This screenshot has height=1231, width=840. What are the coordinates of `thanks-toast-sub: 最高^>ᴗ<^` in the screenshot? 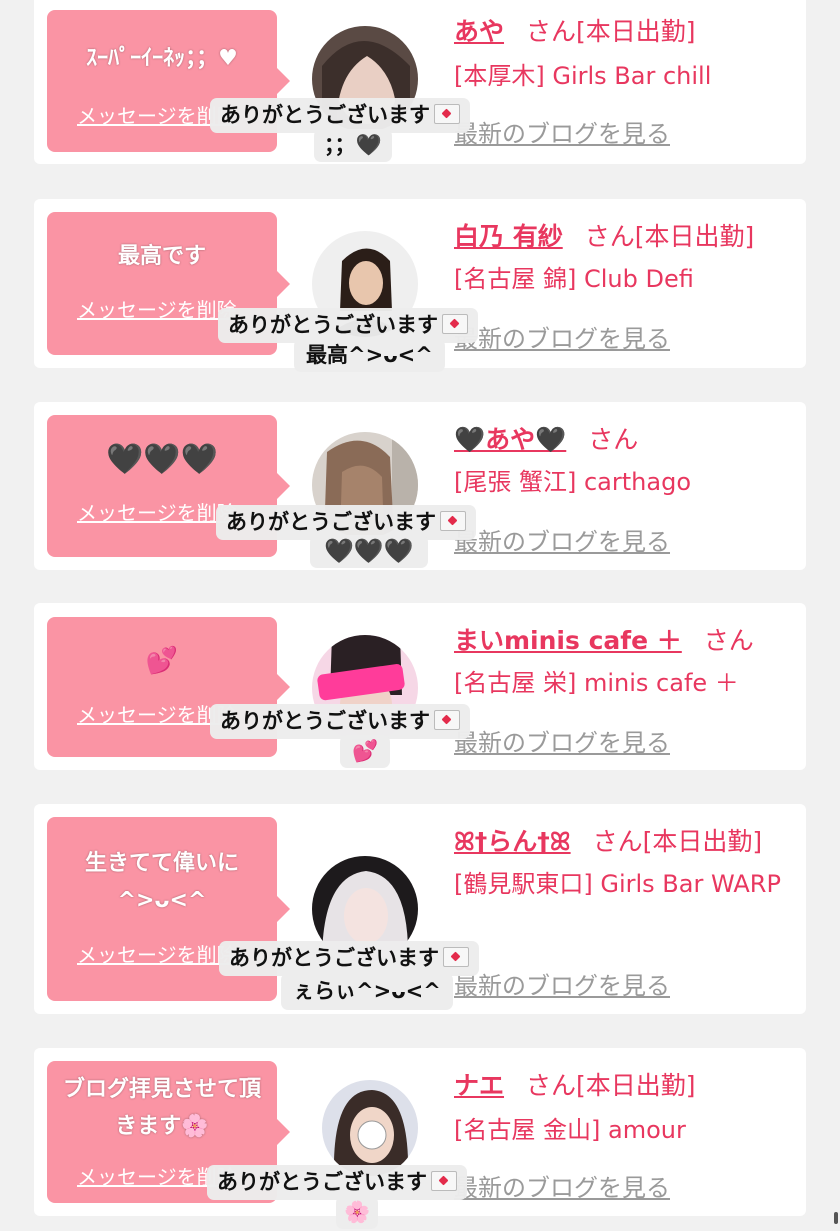 It's located at (369, 355).